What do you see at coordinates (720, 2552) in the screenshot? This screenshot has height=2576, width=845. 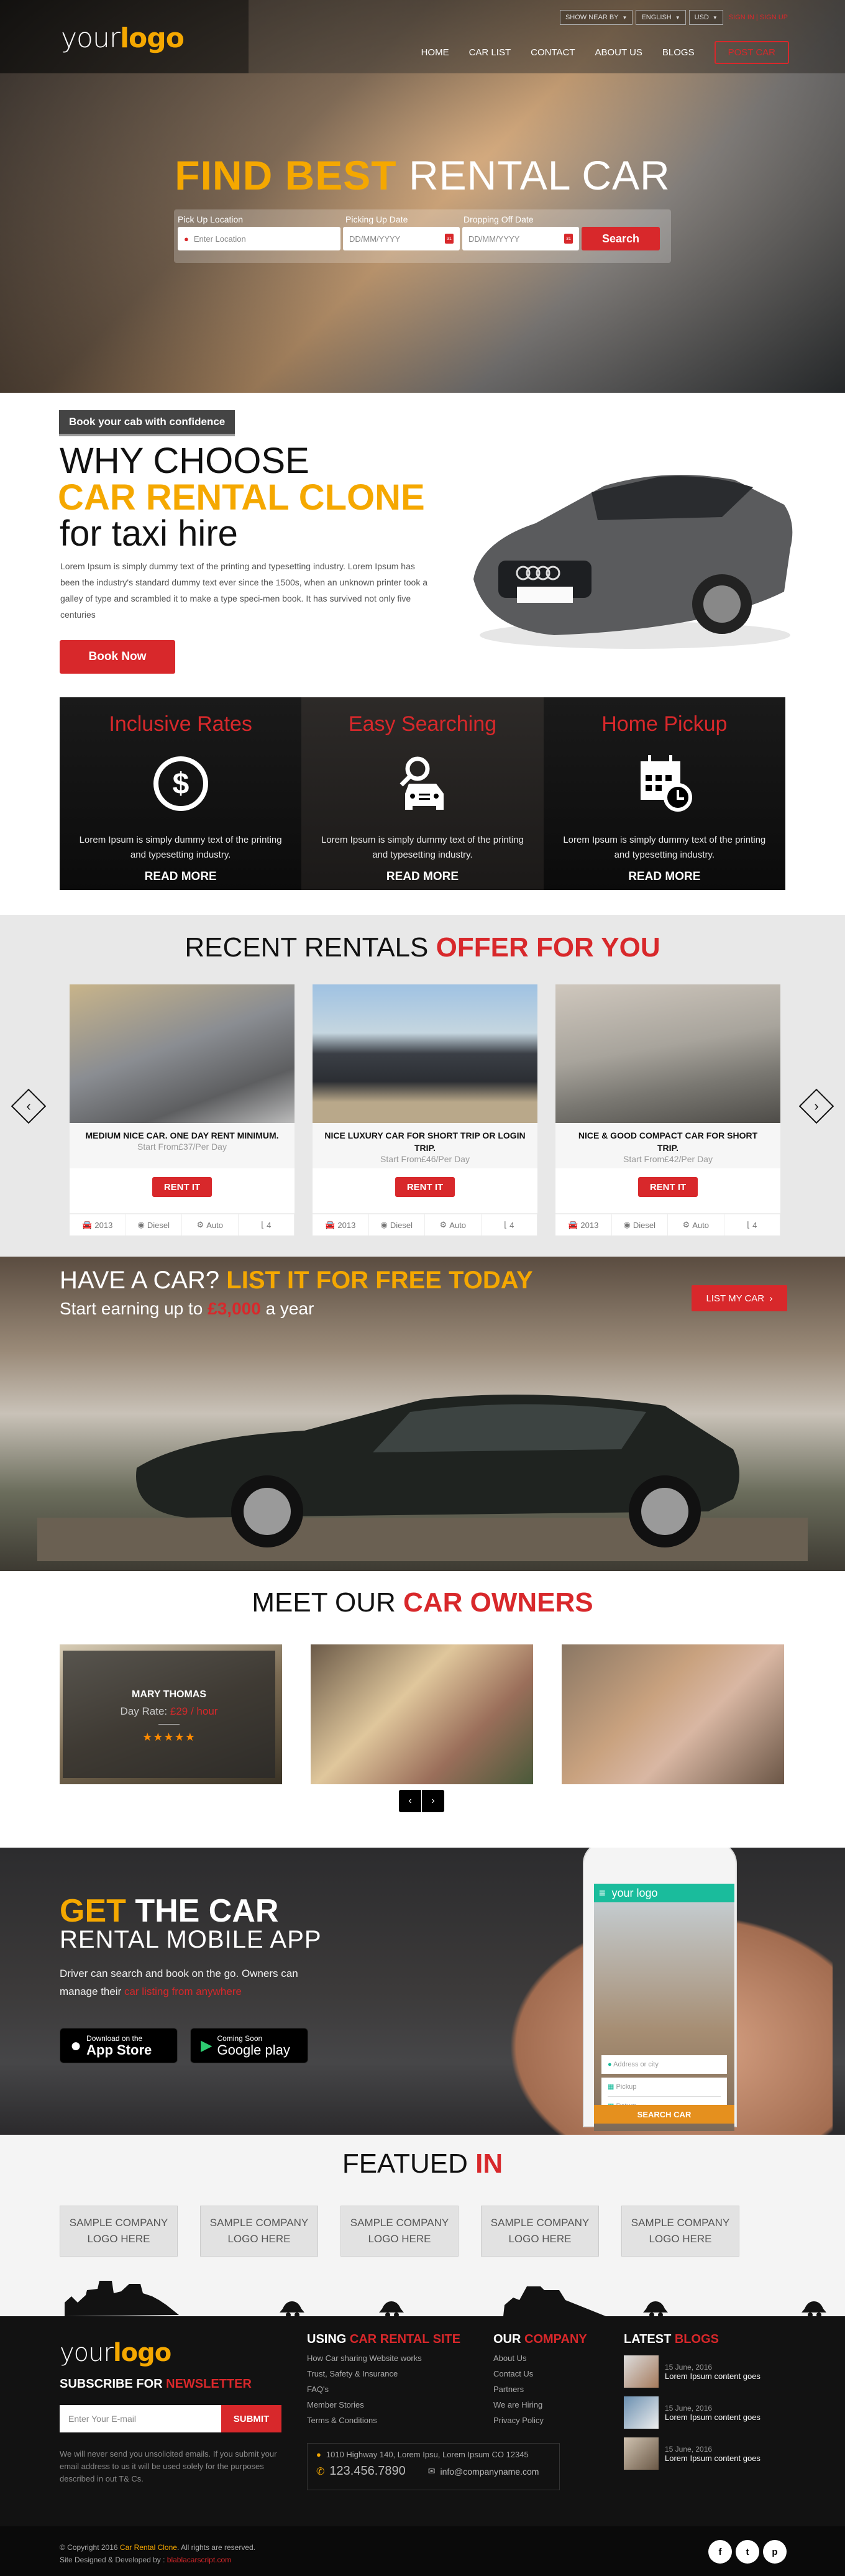 I see `facebook-icon: f` at bounding box center [720, 2552].